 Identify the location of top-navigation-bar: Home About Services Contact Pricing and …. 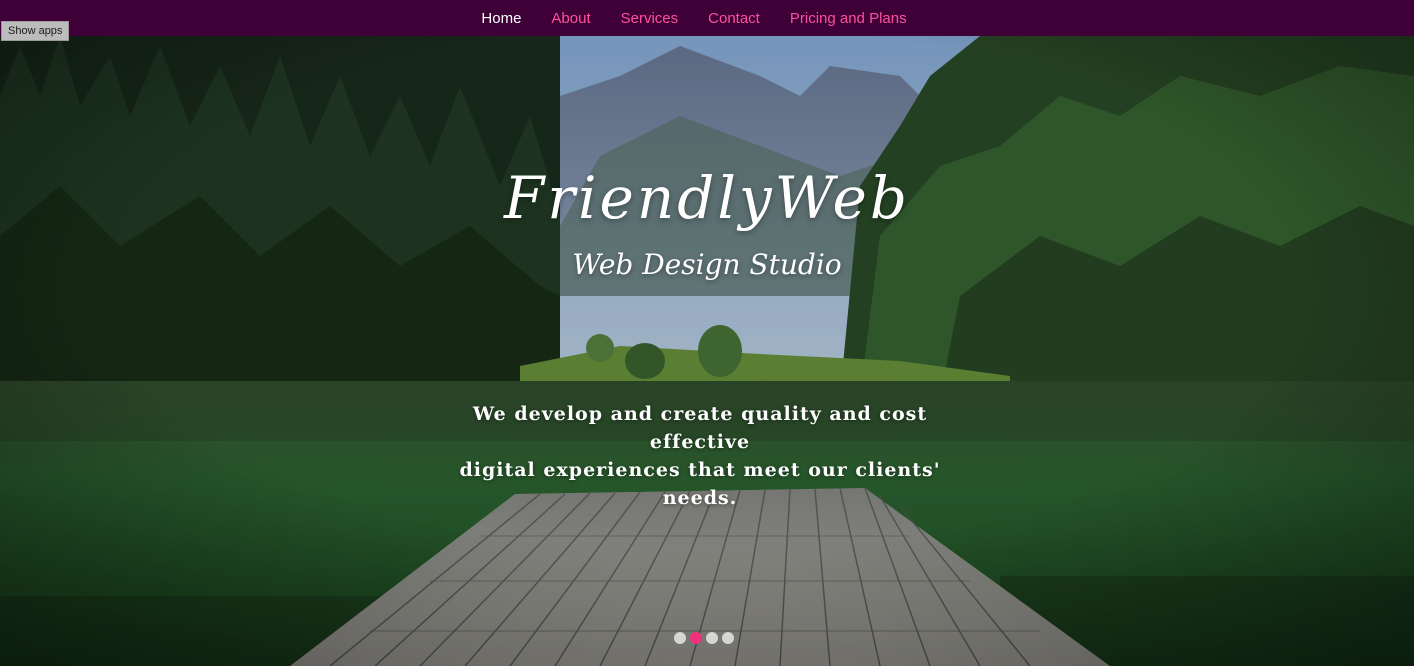
(707, 18).